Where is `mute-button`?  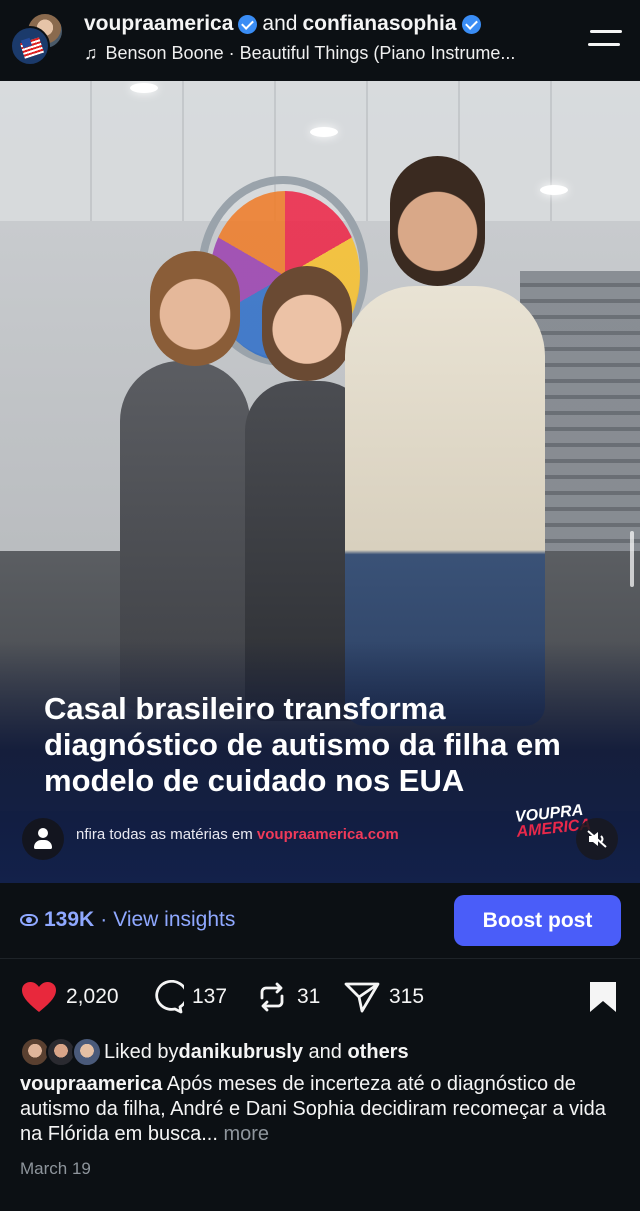 mute-button is located at coordinates (597, 839).